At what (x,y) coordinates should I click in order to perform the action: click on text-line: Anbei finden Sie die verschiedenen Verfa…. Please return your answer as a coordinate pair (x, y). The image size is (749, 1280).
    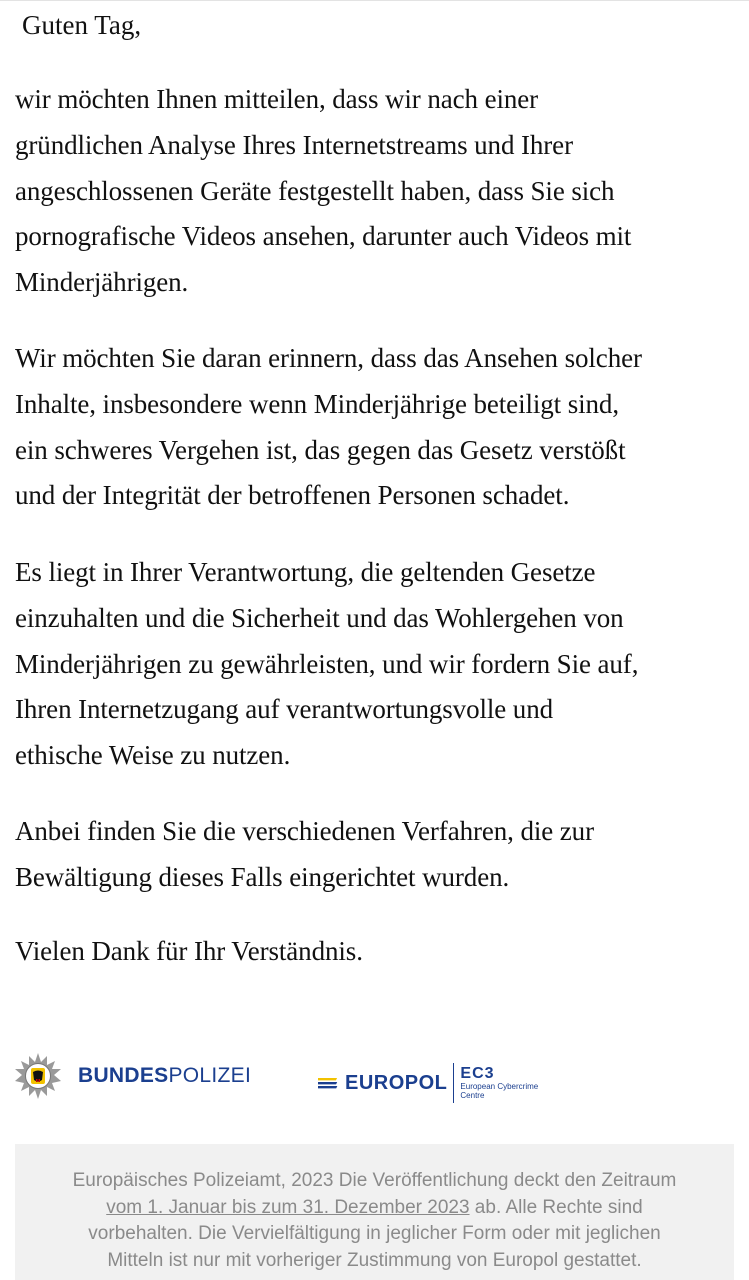
    Looking at the image, I should click on (304, 831).